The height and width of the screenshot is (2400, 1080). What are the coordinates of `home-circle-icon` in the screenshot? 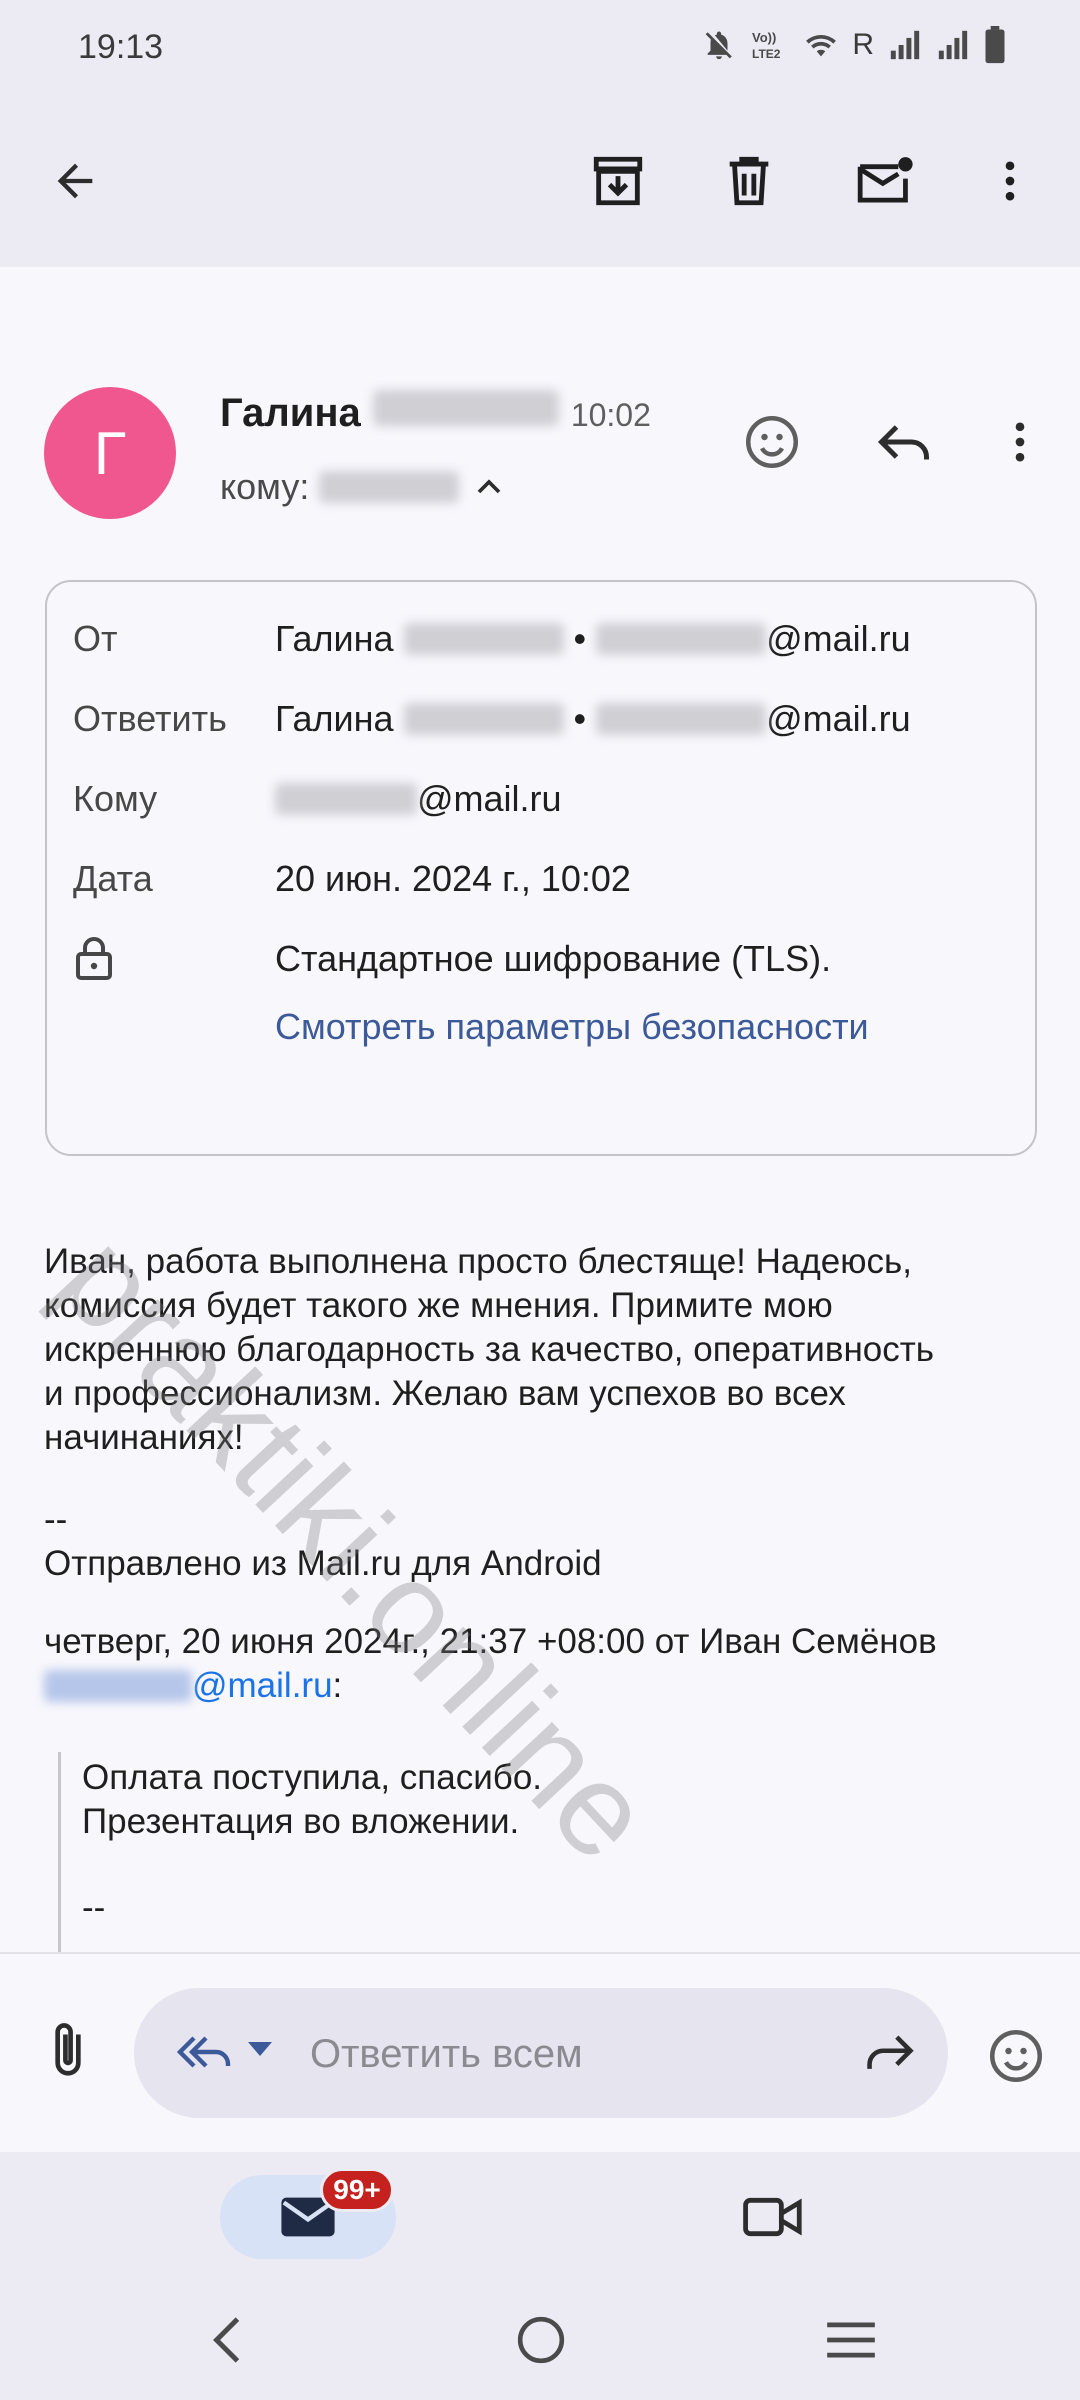 It's located at (541, 2340).